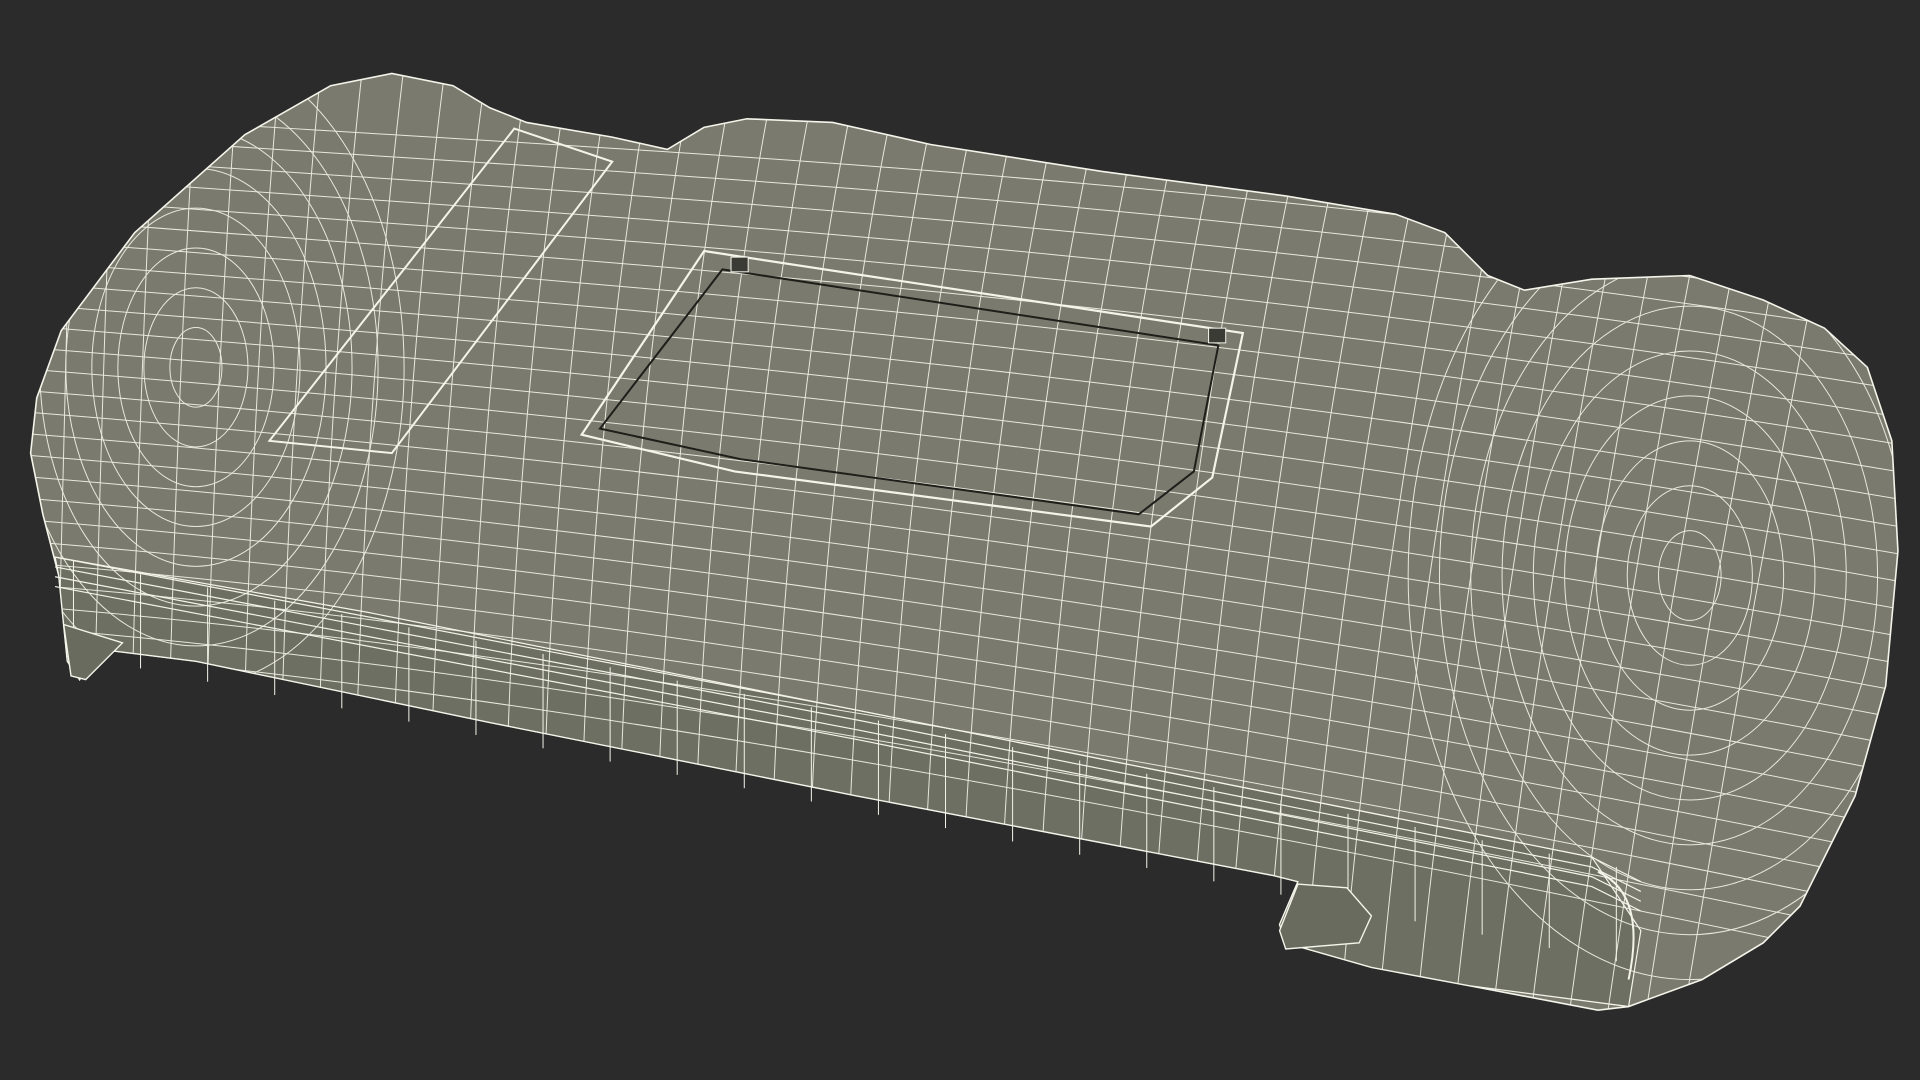 Image resolution: width=1920 pixels, height=1080 pixels. Describe the element at coordinates (739, 264) in the screenshot. I see `panel-notch-left` at that location.